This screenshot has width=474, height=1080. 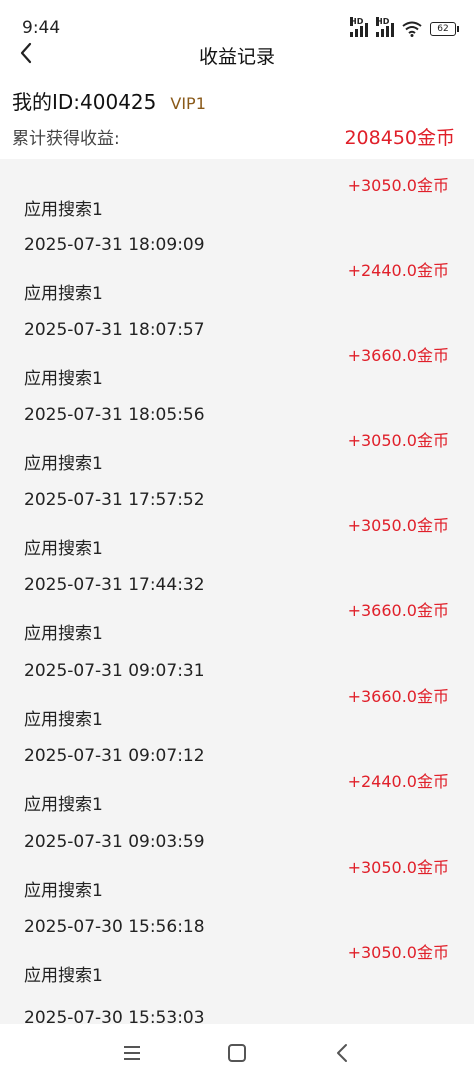 I want to click on record-time: 2025-07-31 17:44:32, so click(x=114, y=585).